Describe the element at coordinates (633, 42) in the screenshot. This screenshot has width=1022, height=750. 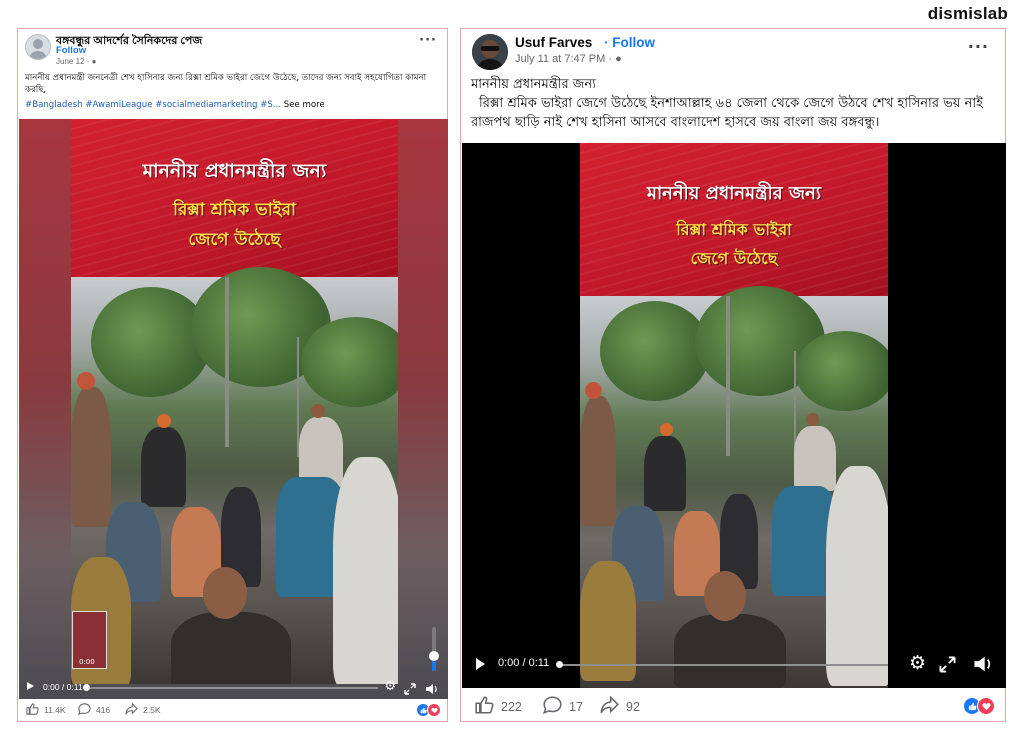
I see `follow-label: Follow` at that location.